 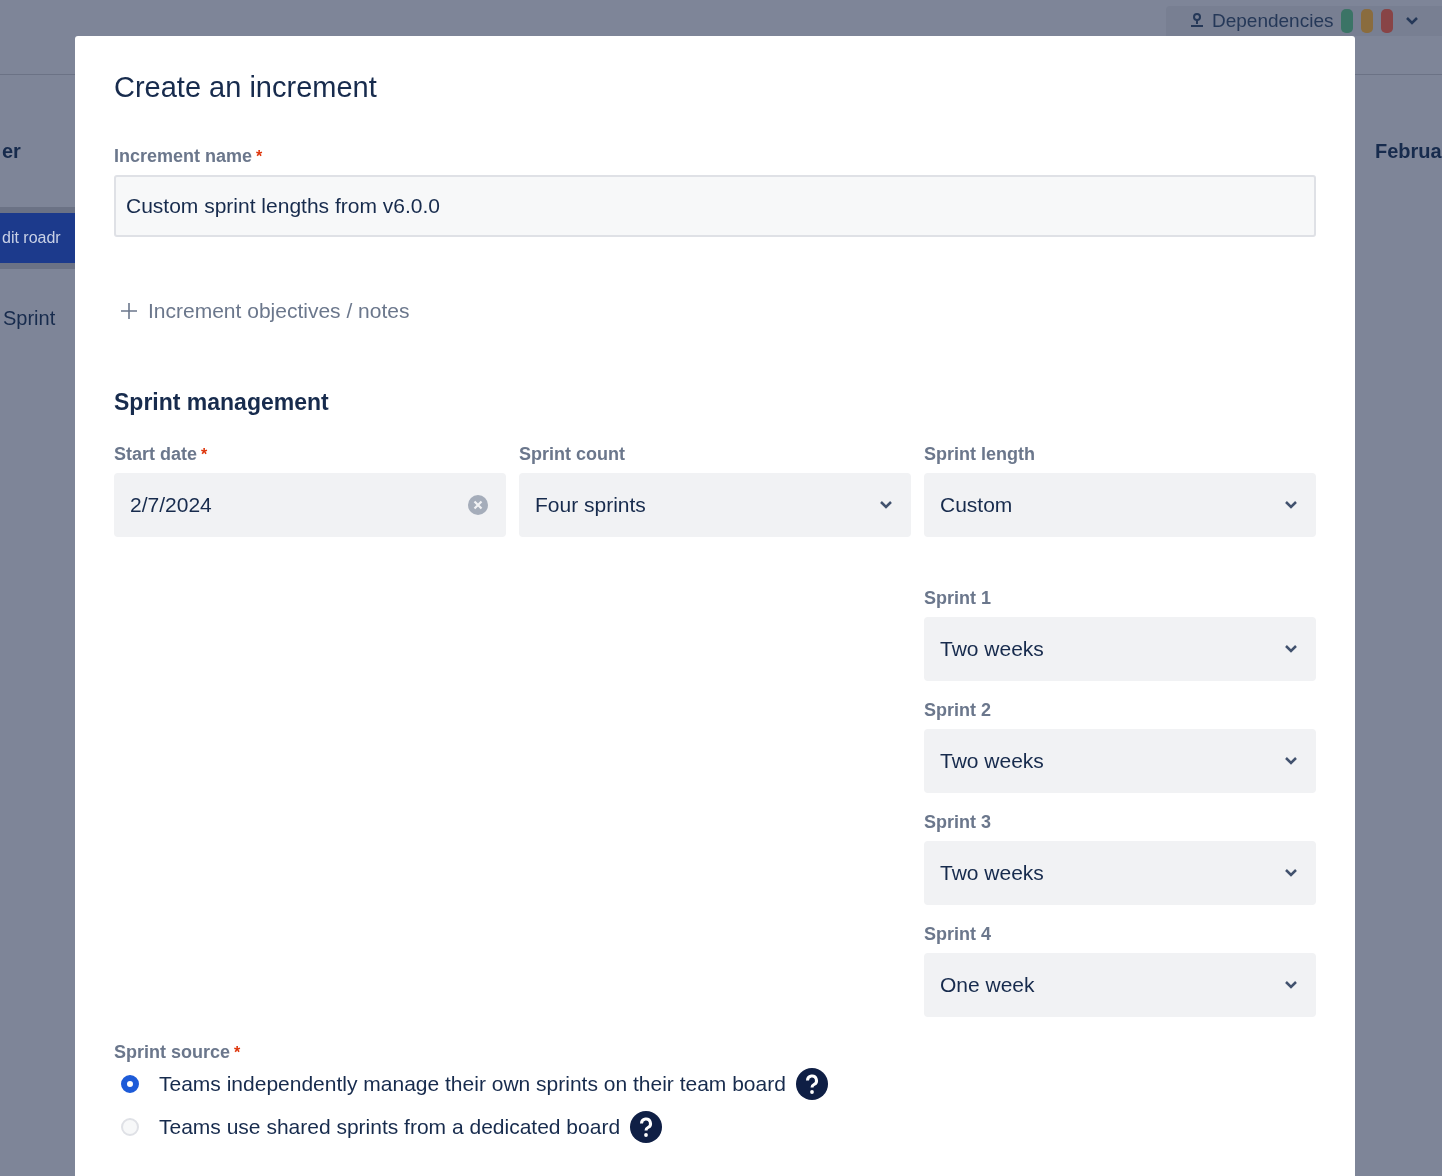 I want to click on section-title: Sprint management, so click(x=222, y=402).